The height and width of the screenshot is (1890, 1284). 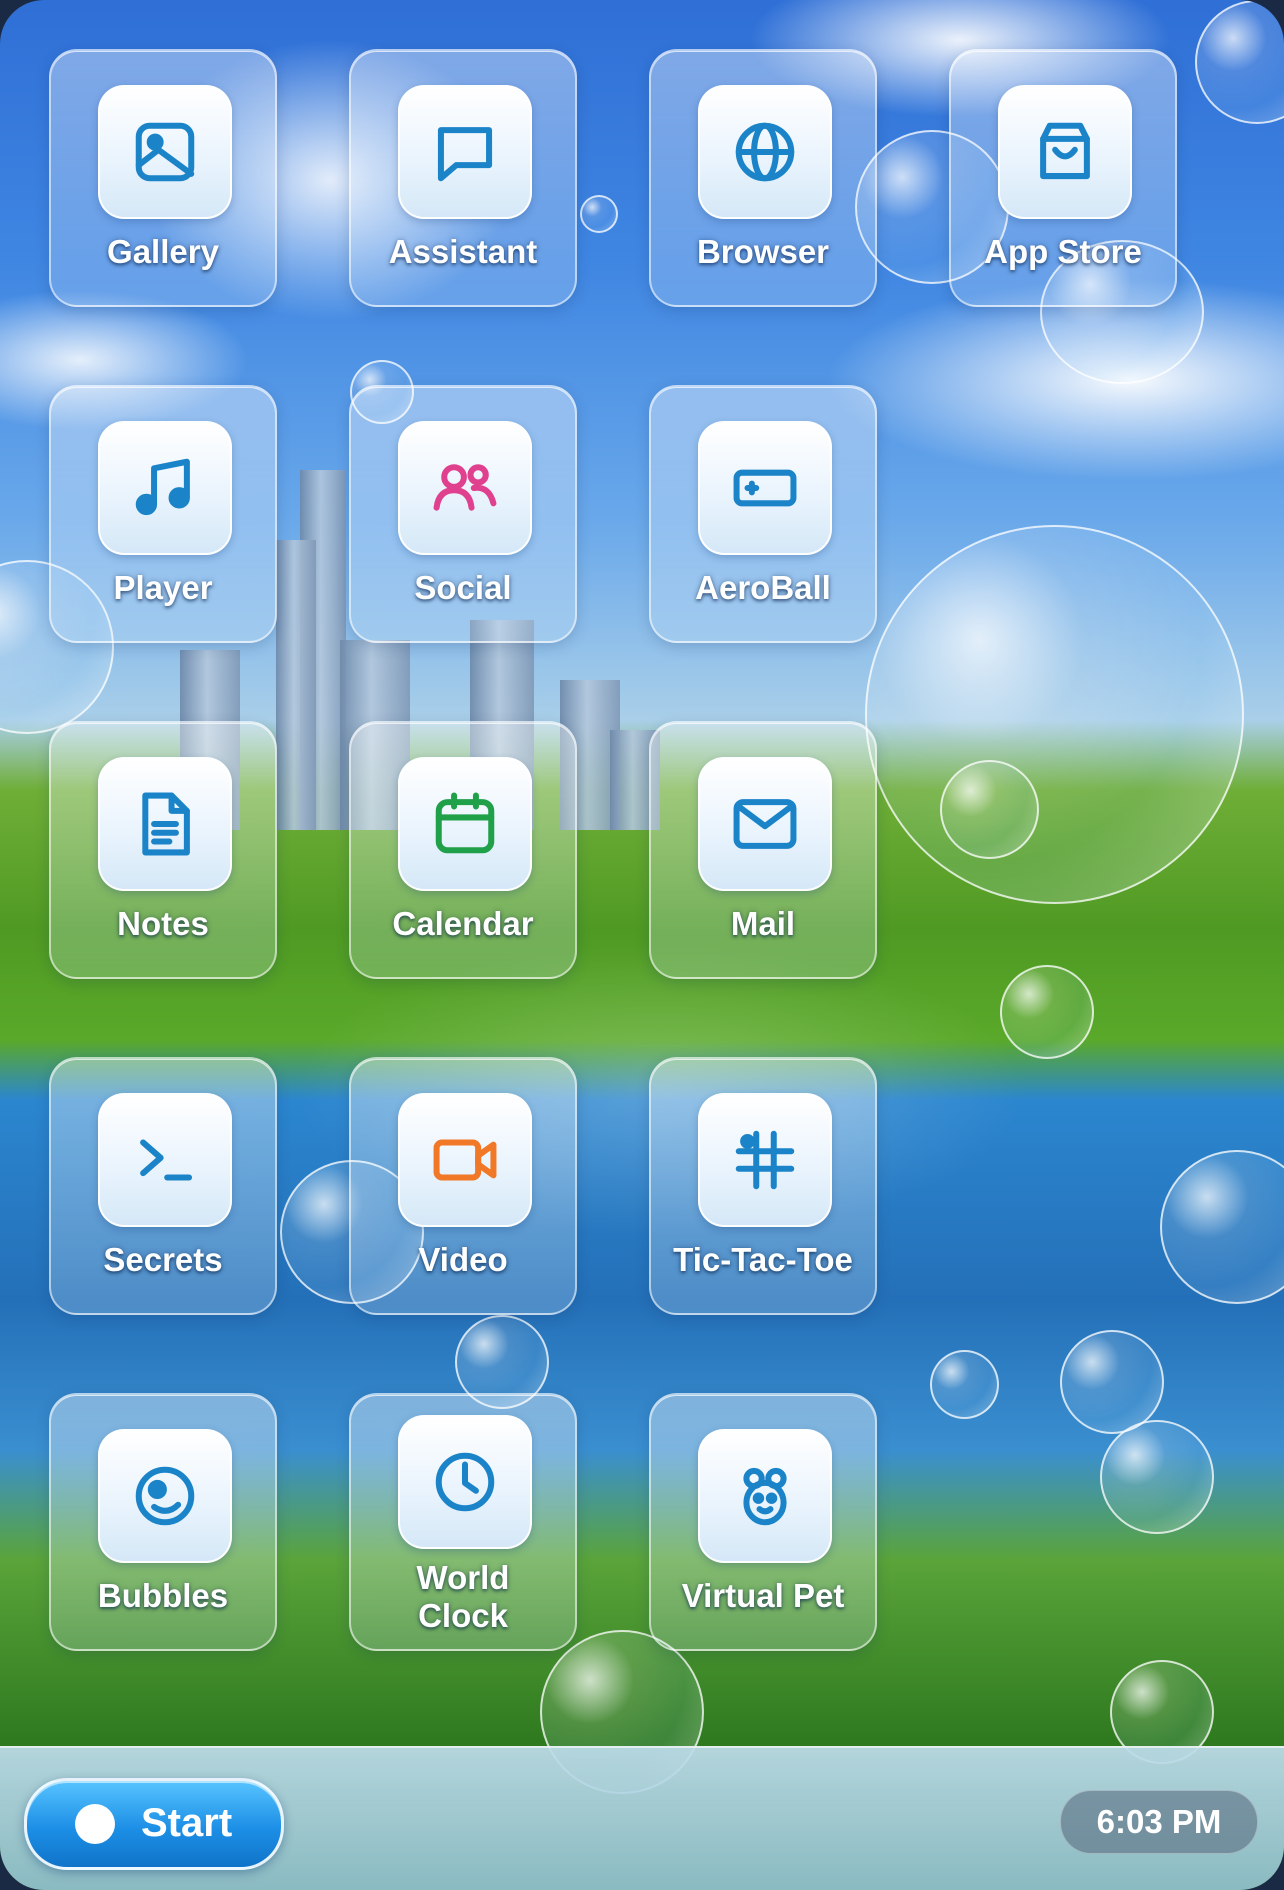 I want to click on bear-icon, so click(x=765, y=1496).